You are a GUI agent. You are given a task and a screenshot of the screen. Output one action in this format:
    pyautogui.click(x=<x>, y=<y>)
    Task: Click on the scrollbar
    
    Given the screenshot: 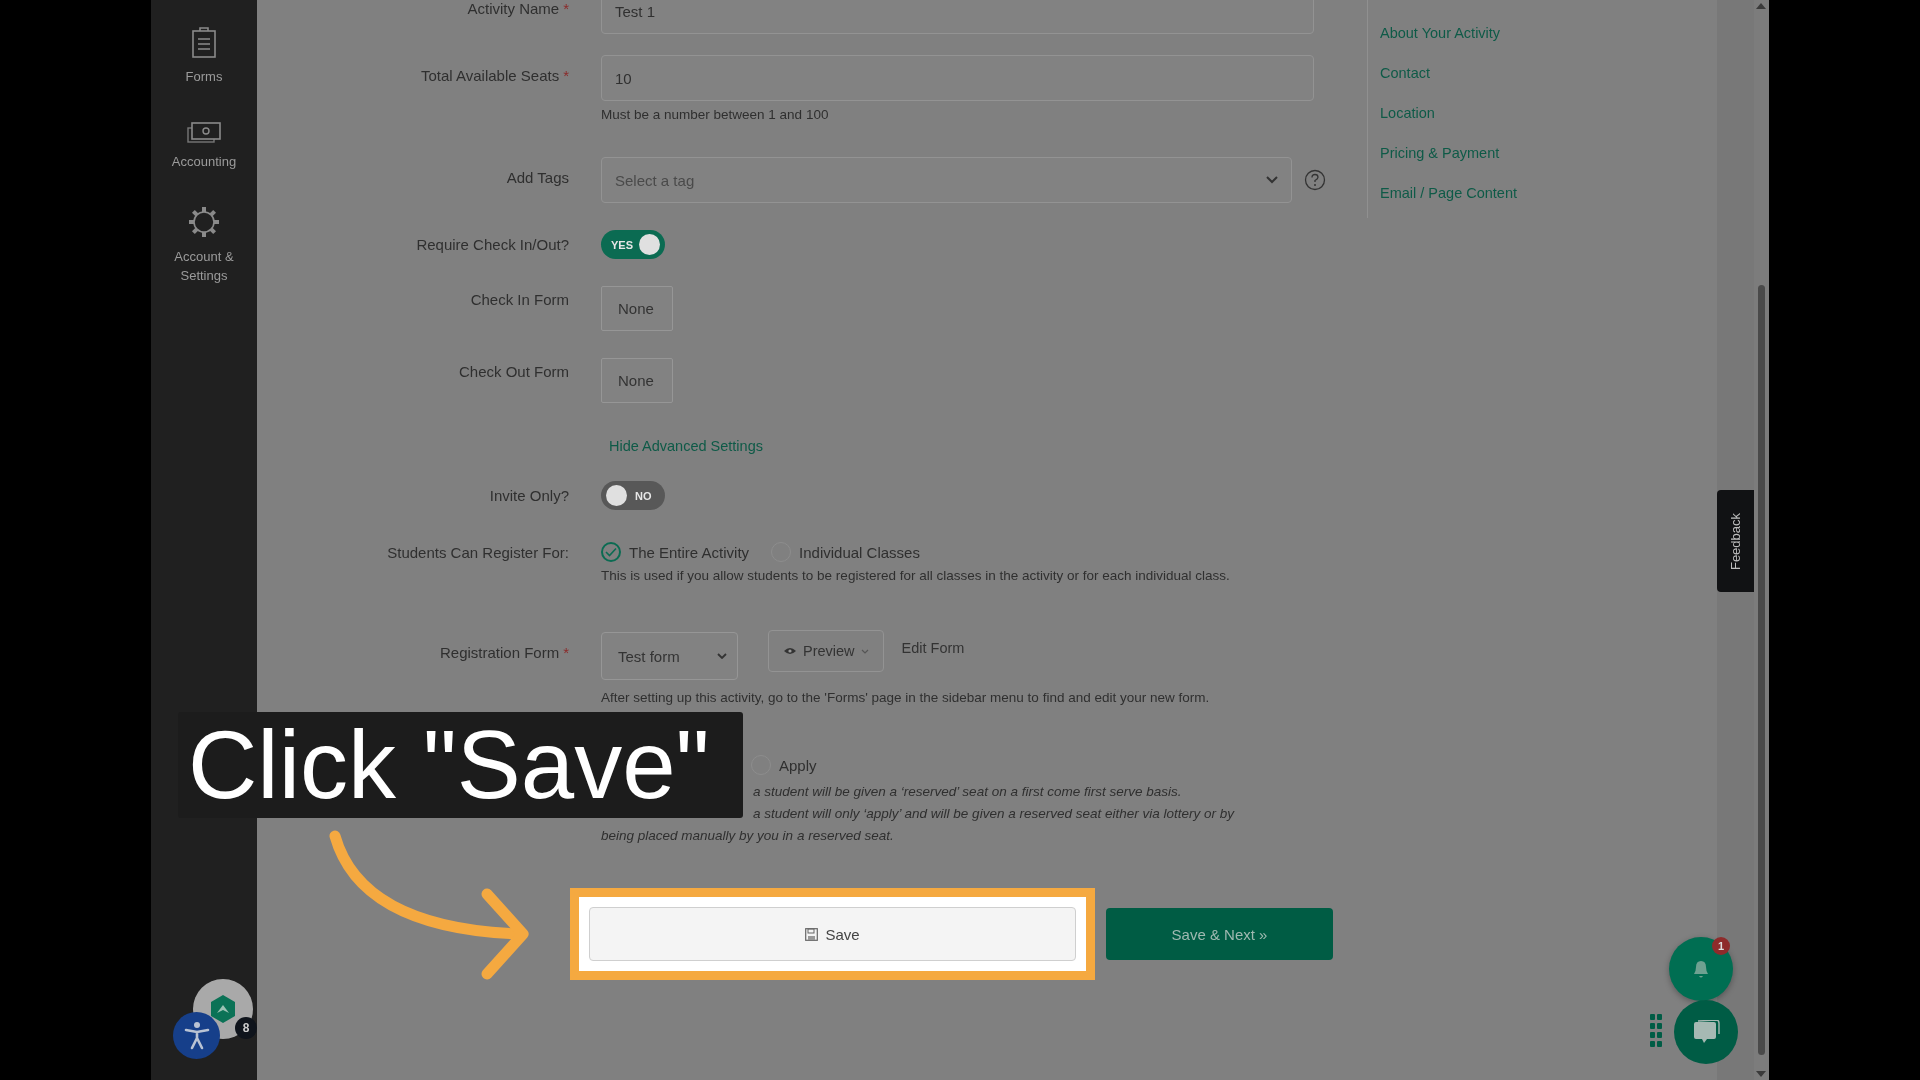 What is the action you would take?
    pyautogui.click(x=1761, y=540)
    